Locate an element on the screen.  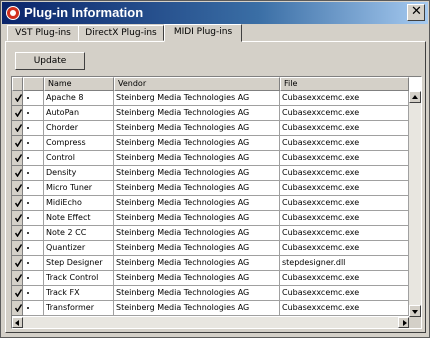
tab-vst-plugins: VST Plug-ins is located at coordinates (43, 33).